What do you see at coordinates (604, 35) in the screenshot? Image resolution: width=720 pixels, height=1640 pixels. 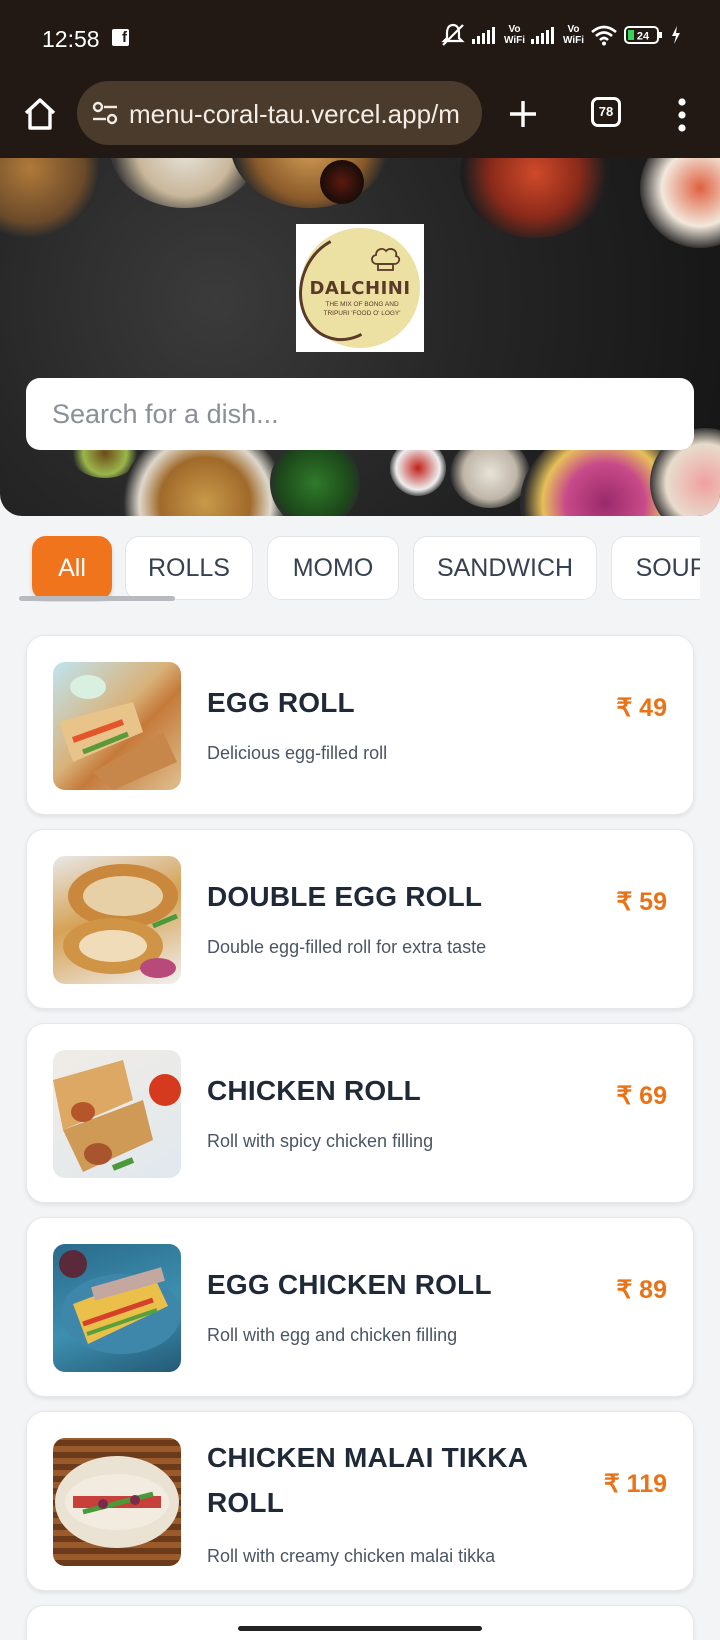 I see `wifi-icon` at bounding box center [604, 35].